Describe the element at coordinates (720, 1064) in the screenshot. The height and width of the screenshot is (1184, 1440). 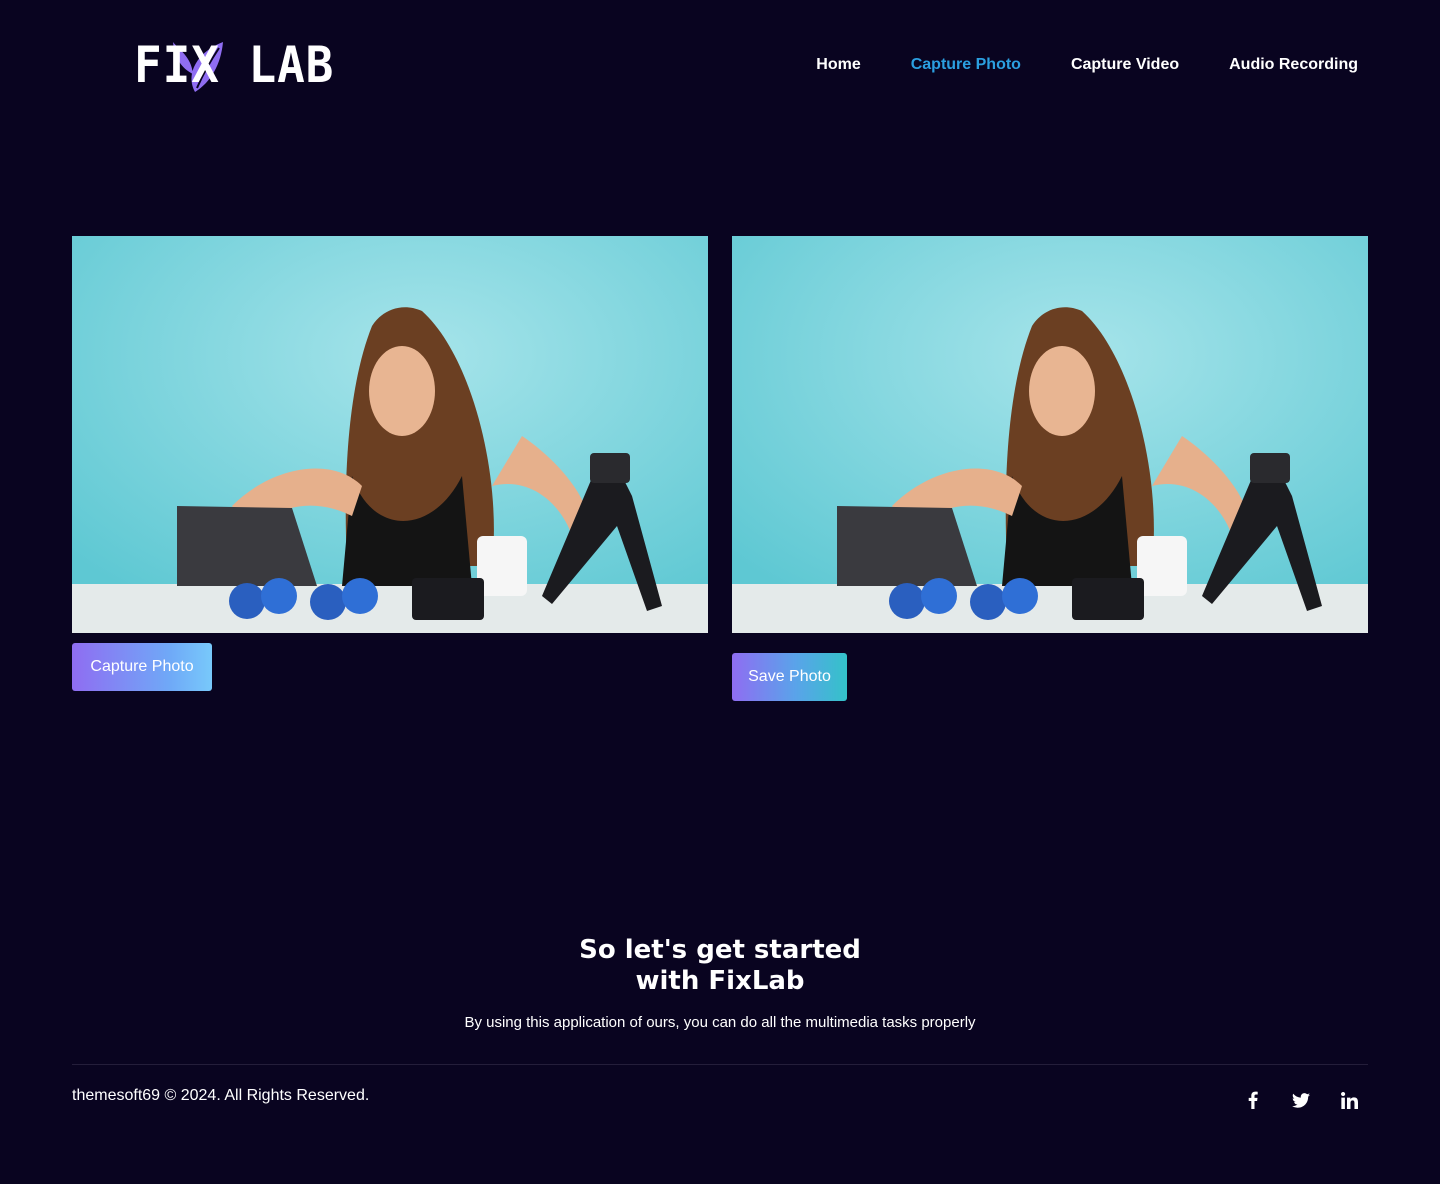
I see `footer-divider` at that location.